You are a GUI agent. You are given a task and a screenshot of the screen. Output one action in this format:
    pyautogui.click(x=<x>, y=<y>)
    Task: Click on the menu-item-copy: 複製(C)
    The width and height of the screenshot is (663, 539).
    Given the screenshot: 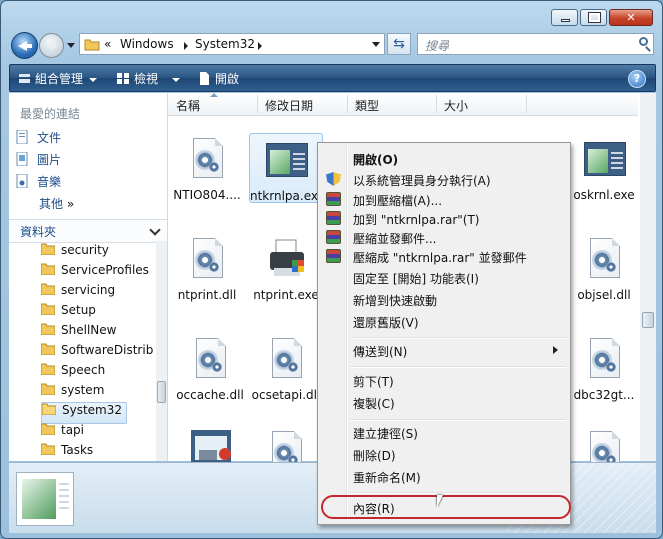 What is the action you would take?
    pyautogui.click(x=444, y=402)
    